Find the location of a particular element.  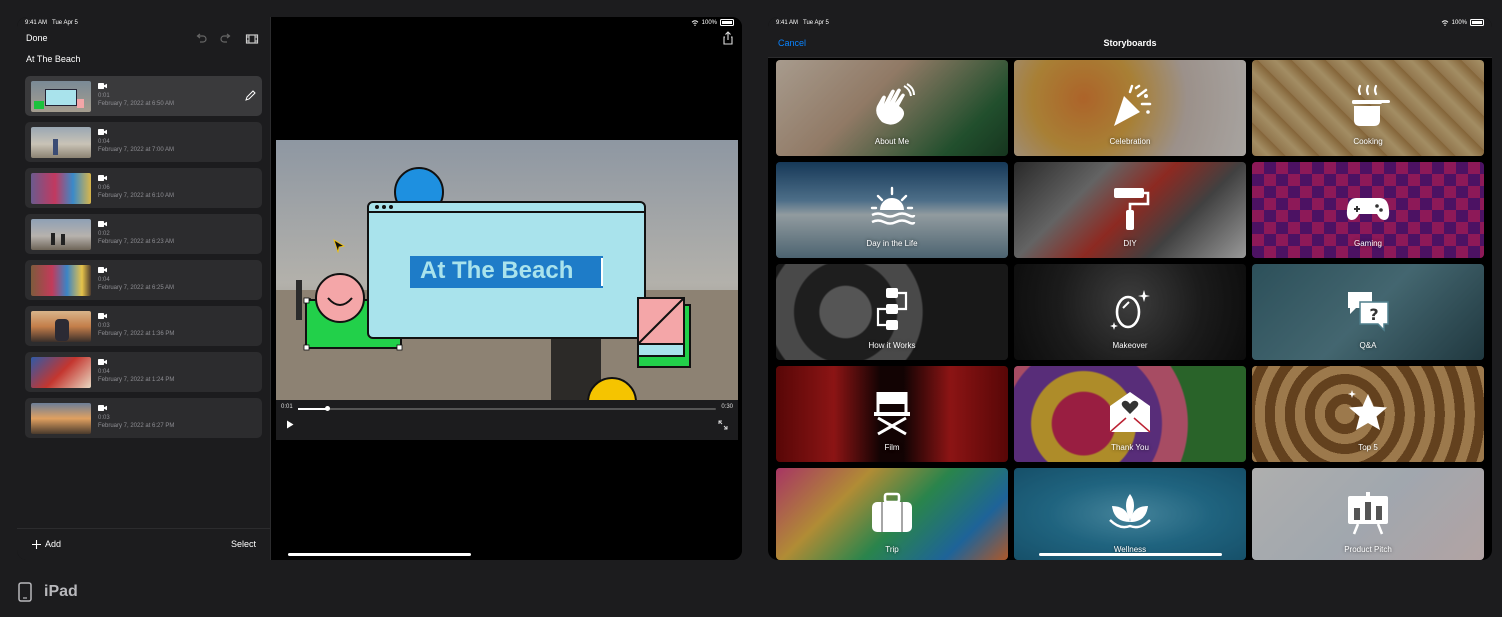

star-sparkle-icon is located at coordinates (1367, 410).